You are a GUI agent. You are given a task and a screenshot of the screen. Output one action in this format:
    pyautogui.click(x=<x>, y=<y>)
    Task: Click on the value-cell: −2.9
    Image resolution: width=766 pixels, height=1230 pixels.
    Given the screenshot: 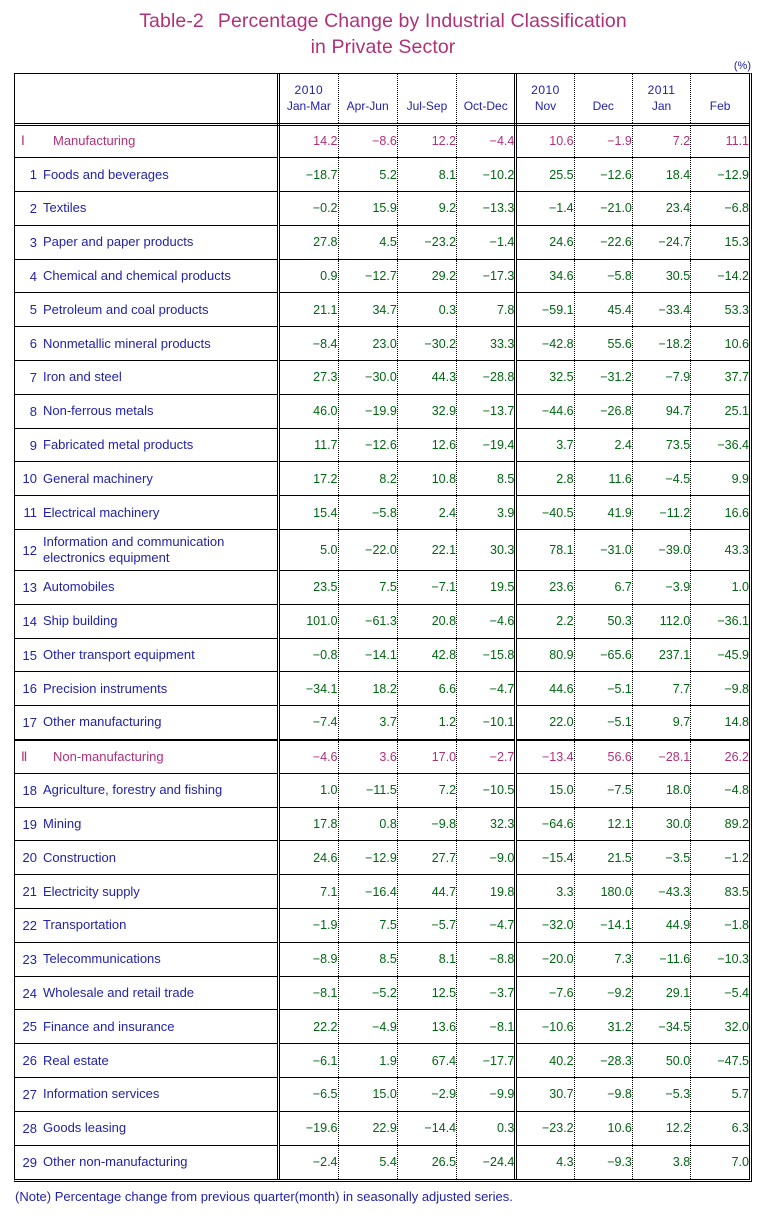 What is the action you would take?
    pyautogui.click(x=427, y=1094)
    